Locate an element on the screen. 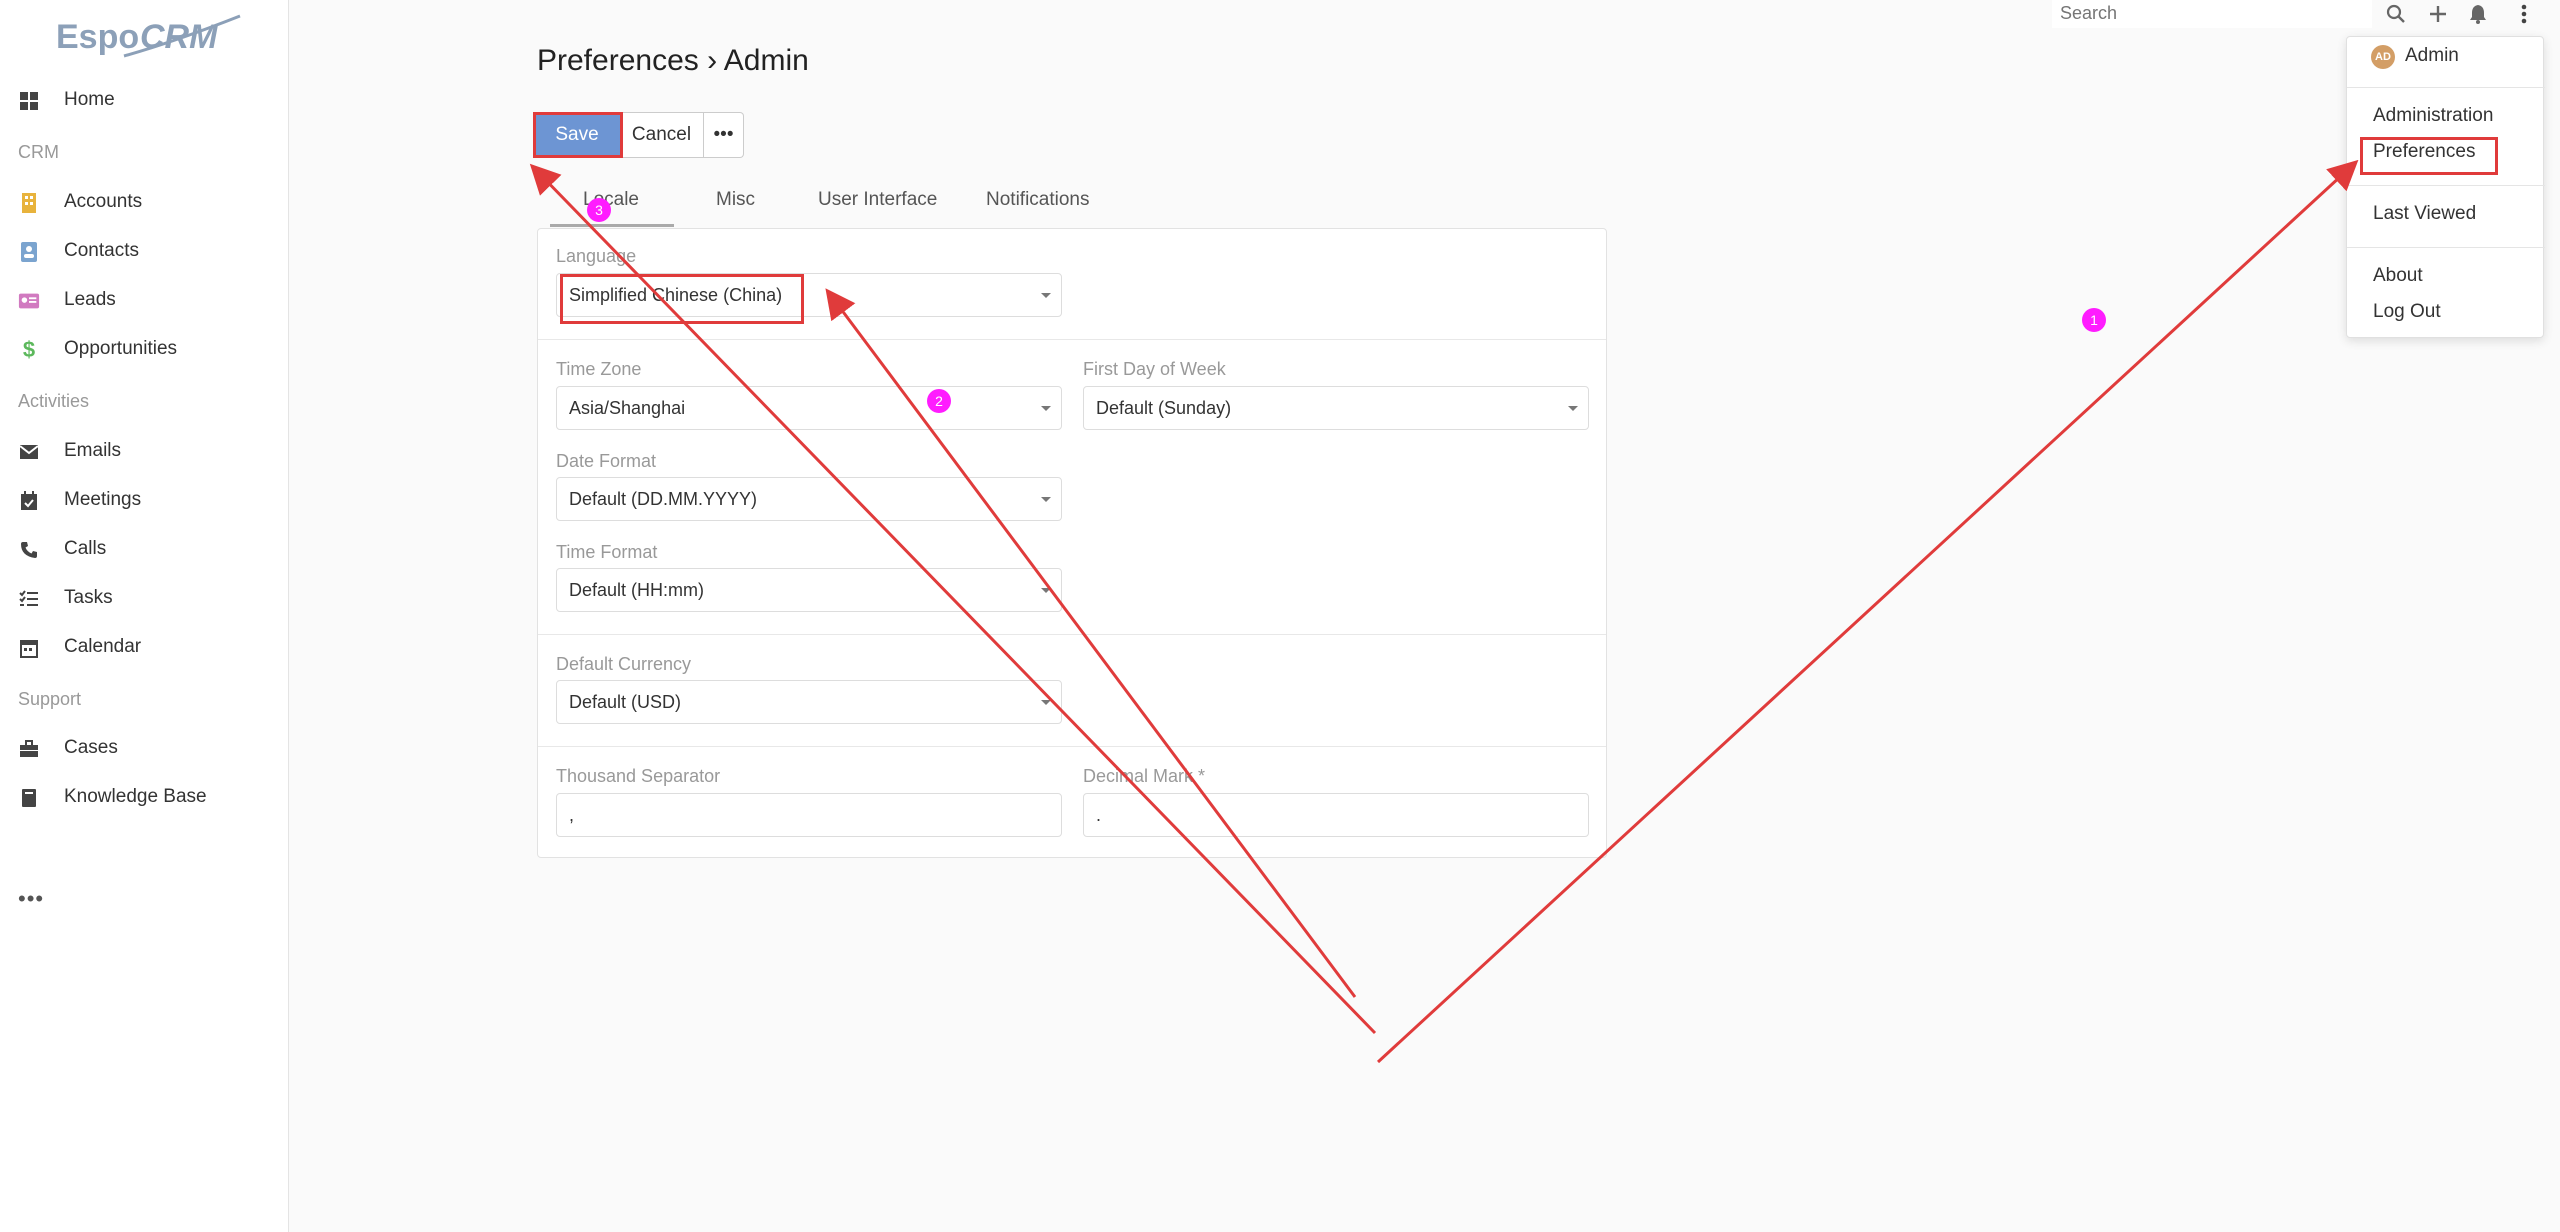 The image size is (2560, 1232). menu-item-user: Admin is located at coordinates (2432, 56).